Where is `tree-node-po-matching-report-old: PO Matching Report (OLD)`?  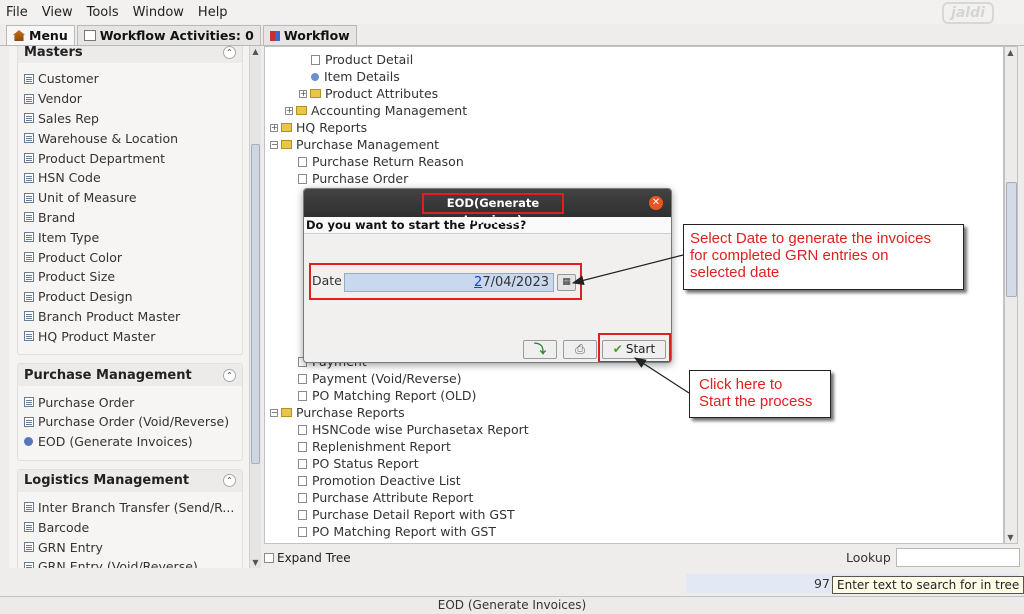
tree-node-po-matching-report-old: PO Matching Report (OLD) is located at coordinates (387, 395).